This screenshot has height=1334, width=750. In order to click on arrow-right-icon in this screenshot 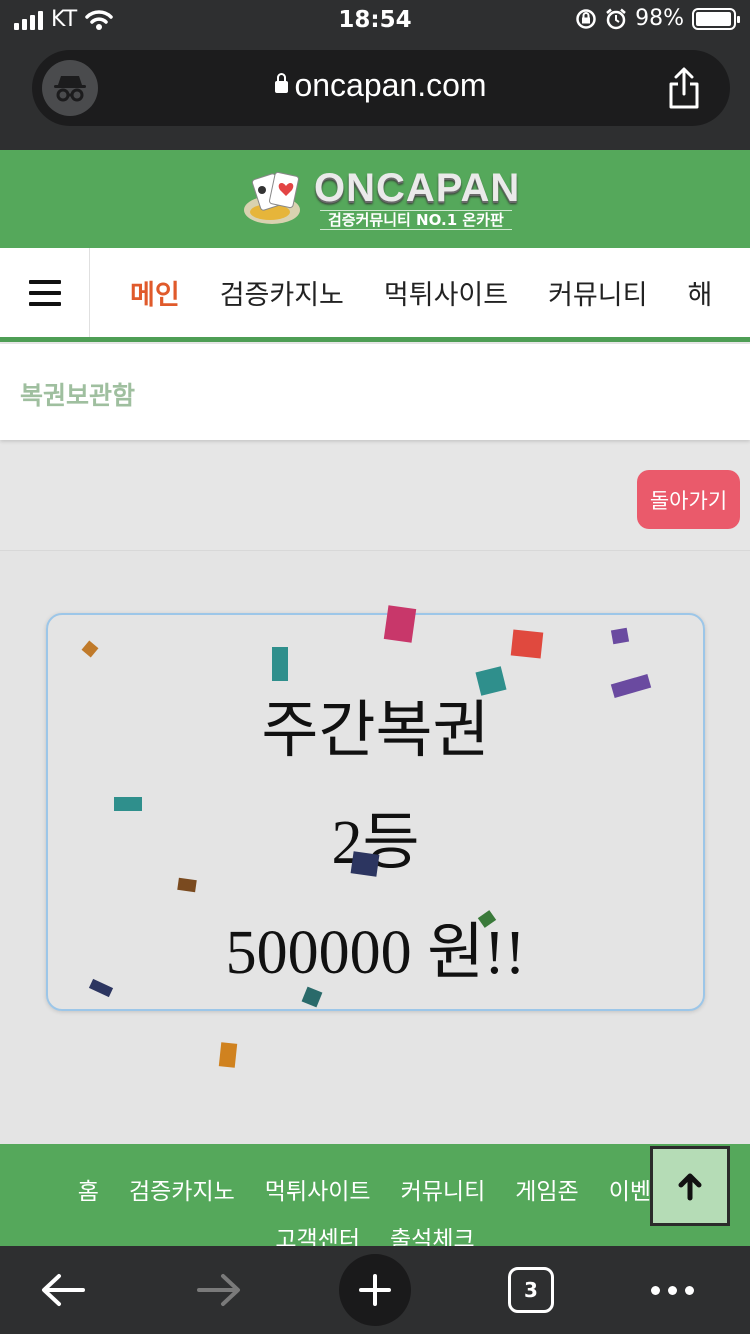, I will do `click(218, 1290)`.